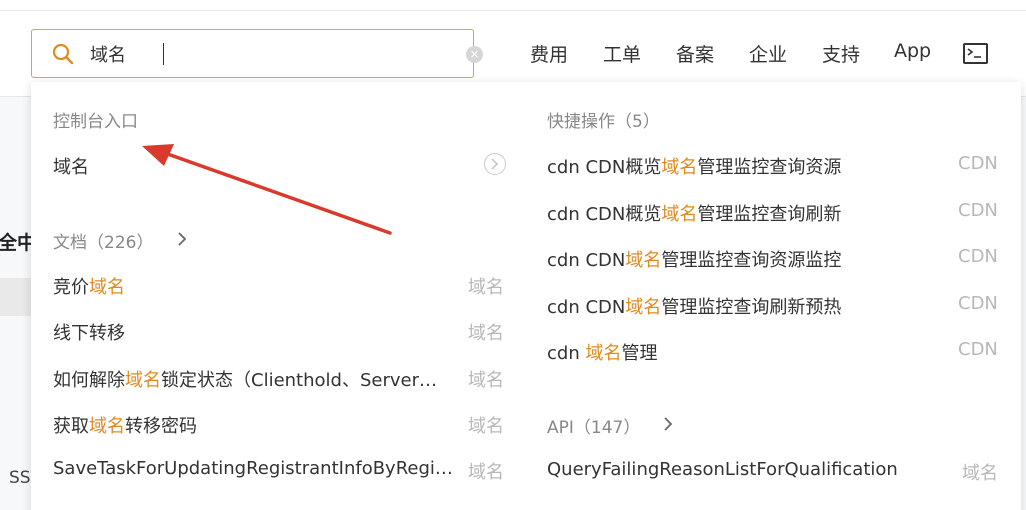 The height and width of the screenshot is (510, 1026). What do you see at coordinates (751, 260) in the screenshot?
I see `quick-action-item-text: 管理监控查询资源监控` at bounding box center [751, 260].